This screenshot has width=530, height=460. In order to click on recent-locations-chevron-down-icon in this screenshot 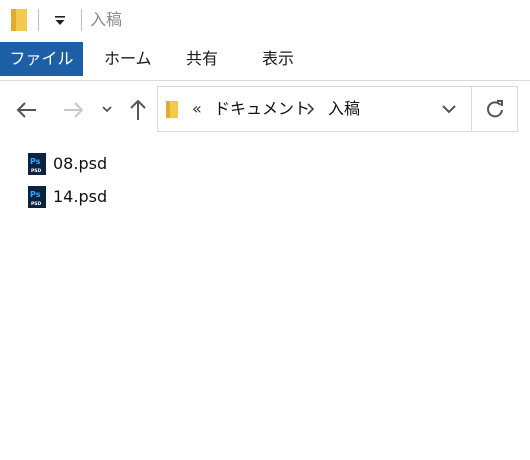, I will do `click(107, 109)`.